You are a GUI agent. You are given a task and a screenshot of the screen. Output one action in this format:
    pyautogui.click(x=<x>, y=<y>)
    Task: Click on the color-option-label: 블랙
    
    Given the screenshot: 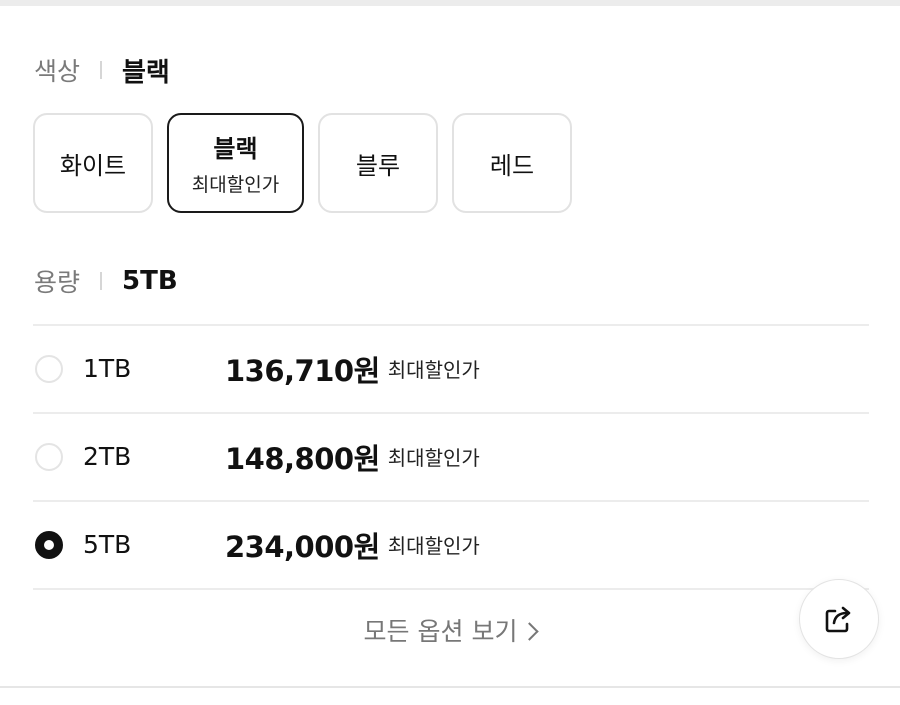 What is the action you would take?
    pyautogui.click(x=235, y=149)
    